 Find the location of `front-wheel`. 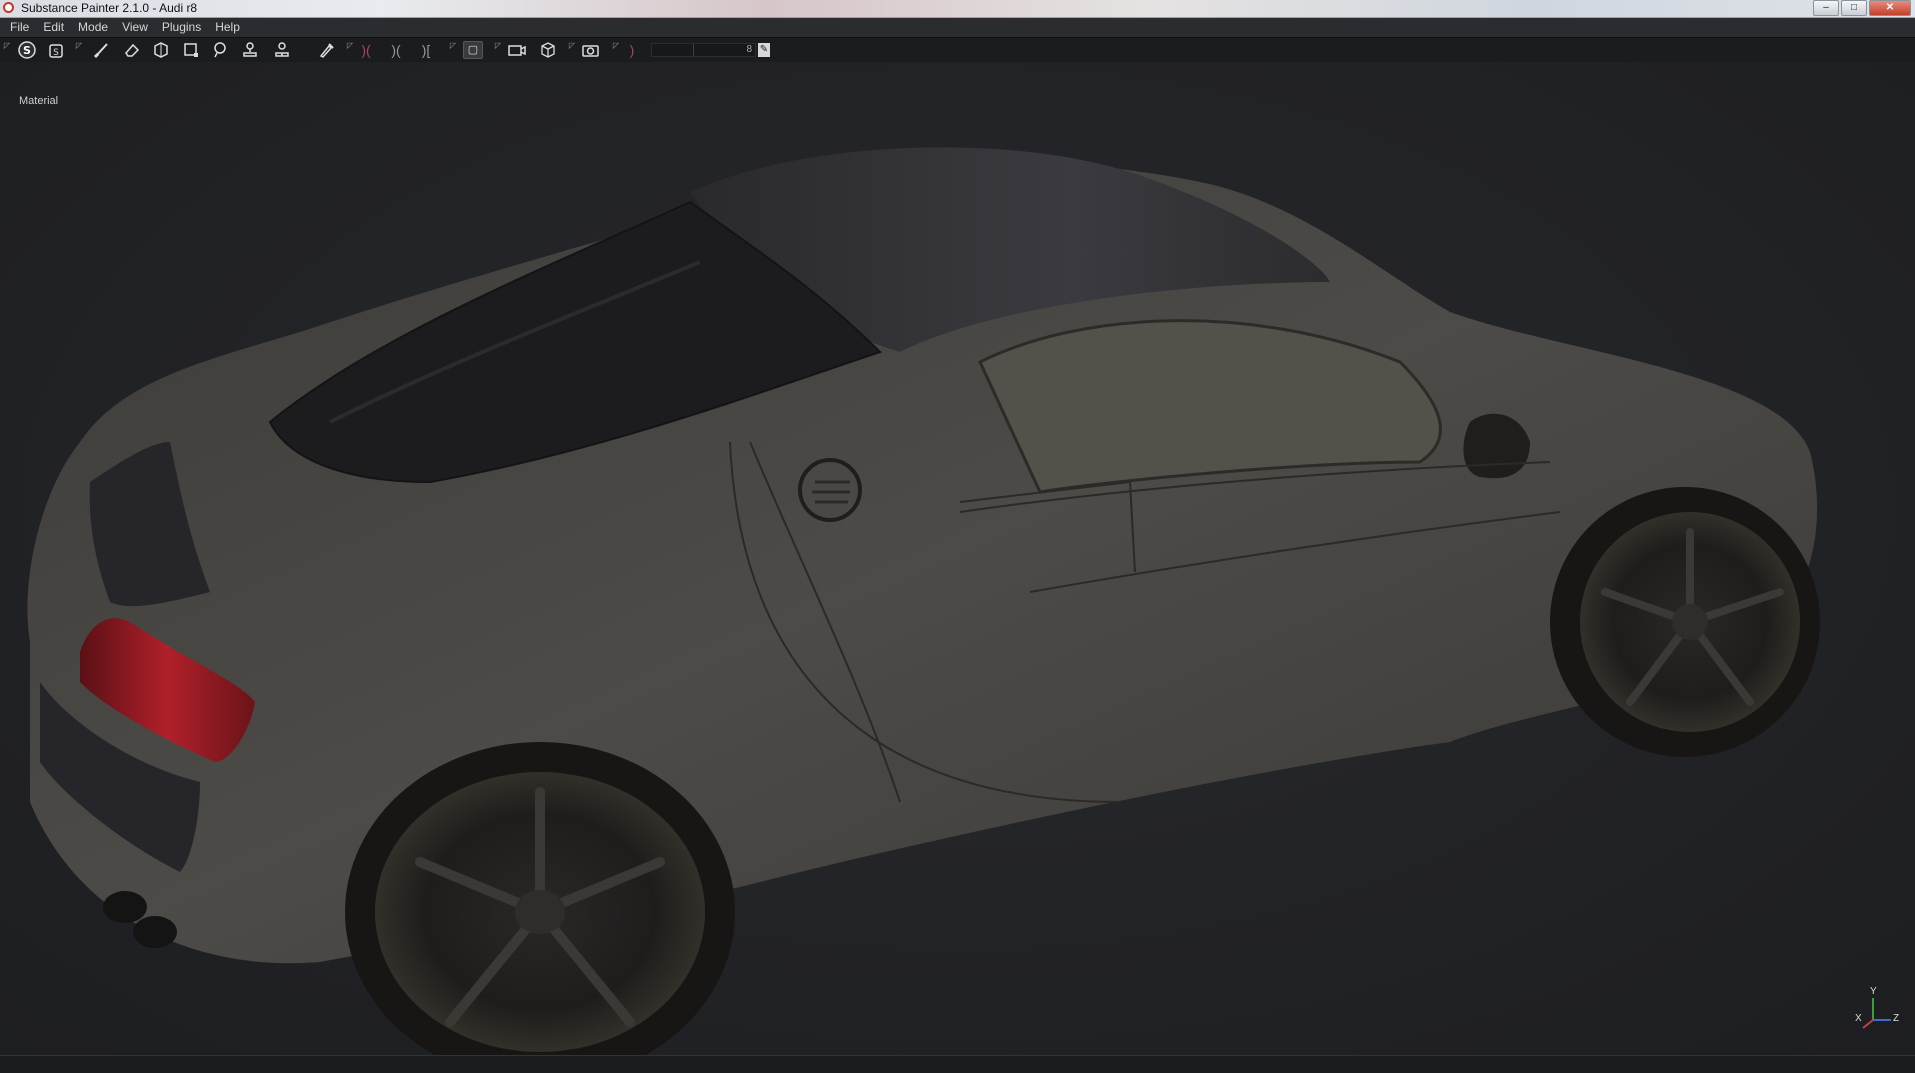

front-wheel is located at coordinates (1685, 622).